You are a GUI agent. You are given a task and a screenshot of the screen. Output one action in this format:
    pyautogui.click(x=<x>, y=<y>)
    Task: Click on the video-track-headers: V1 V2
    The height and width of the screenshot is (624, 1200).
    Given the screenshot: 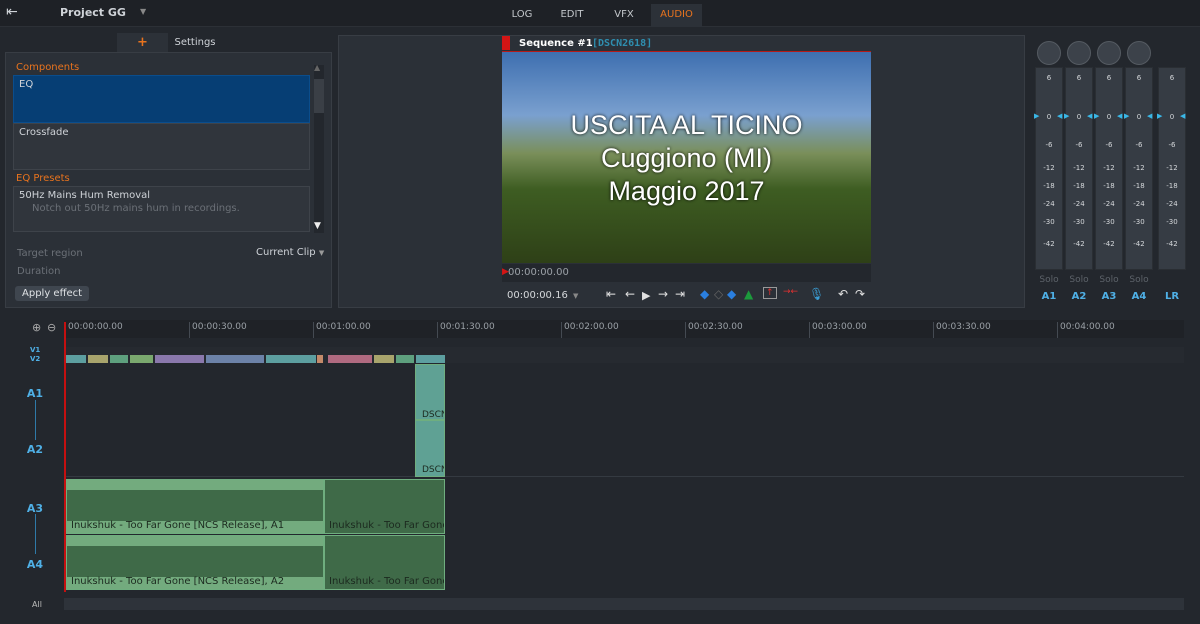 What is the action you would take?
    pyautogui.click(x=35, y=355)
    